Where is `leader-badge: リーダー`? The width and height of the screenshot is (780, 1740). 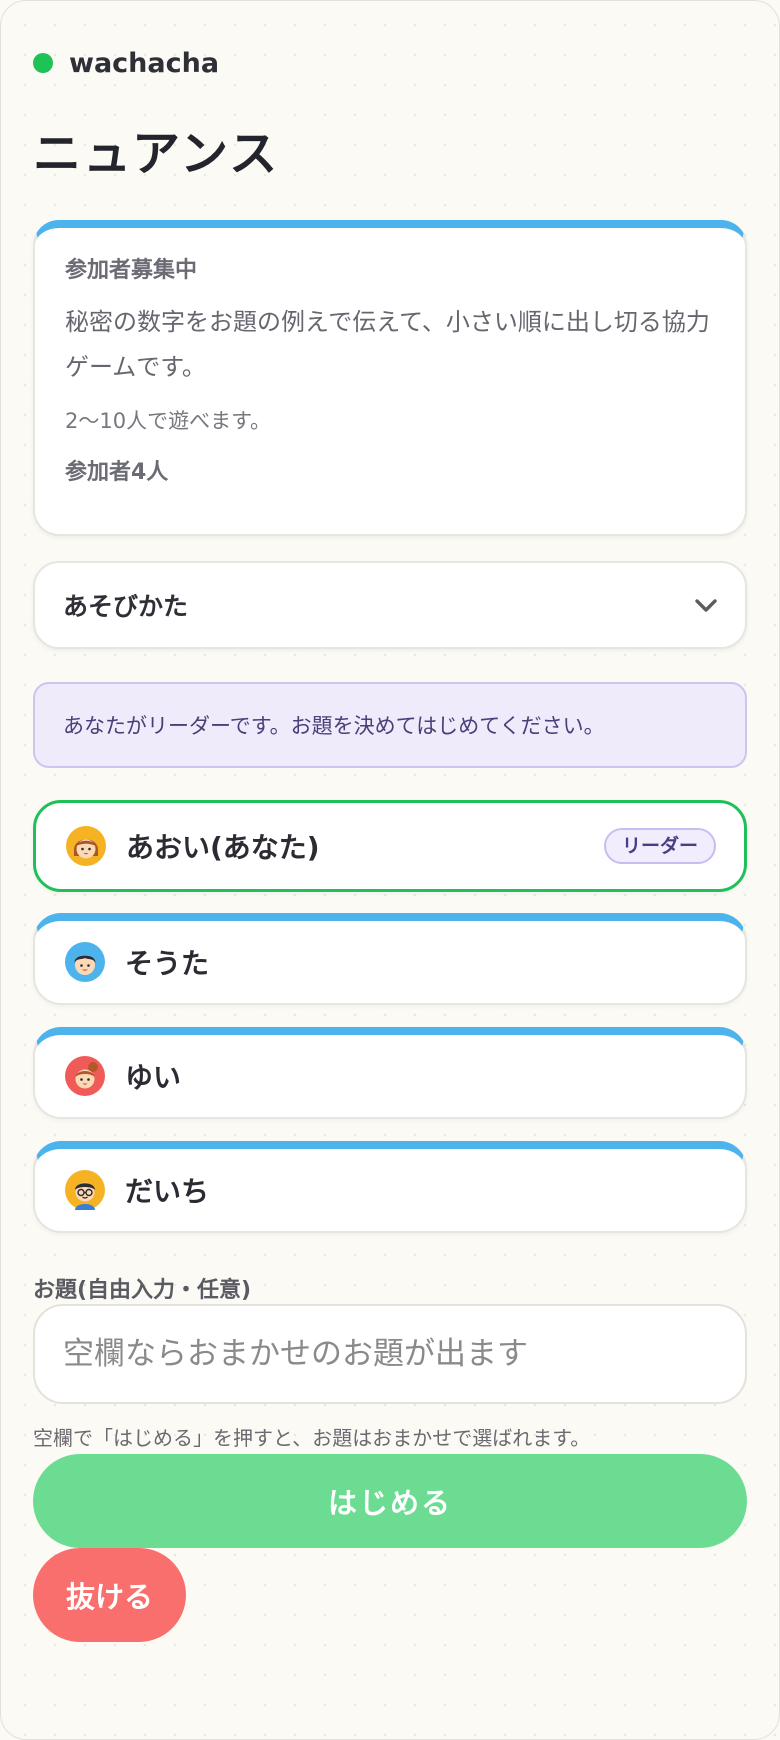 leader-badge: リーダー is located at coordinates (659, 846).